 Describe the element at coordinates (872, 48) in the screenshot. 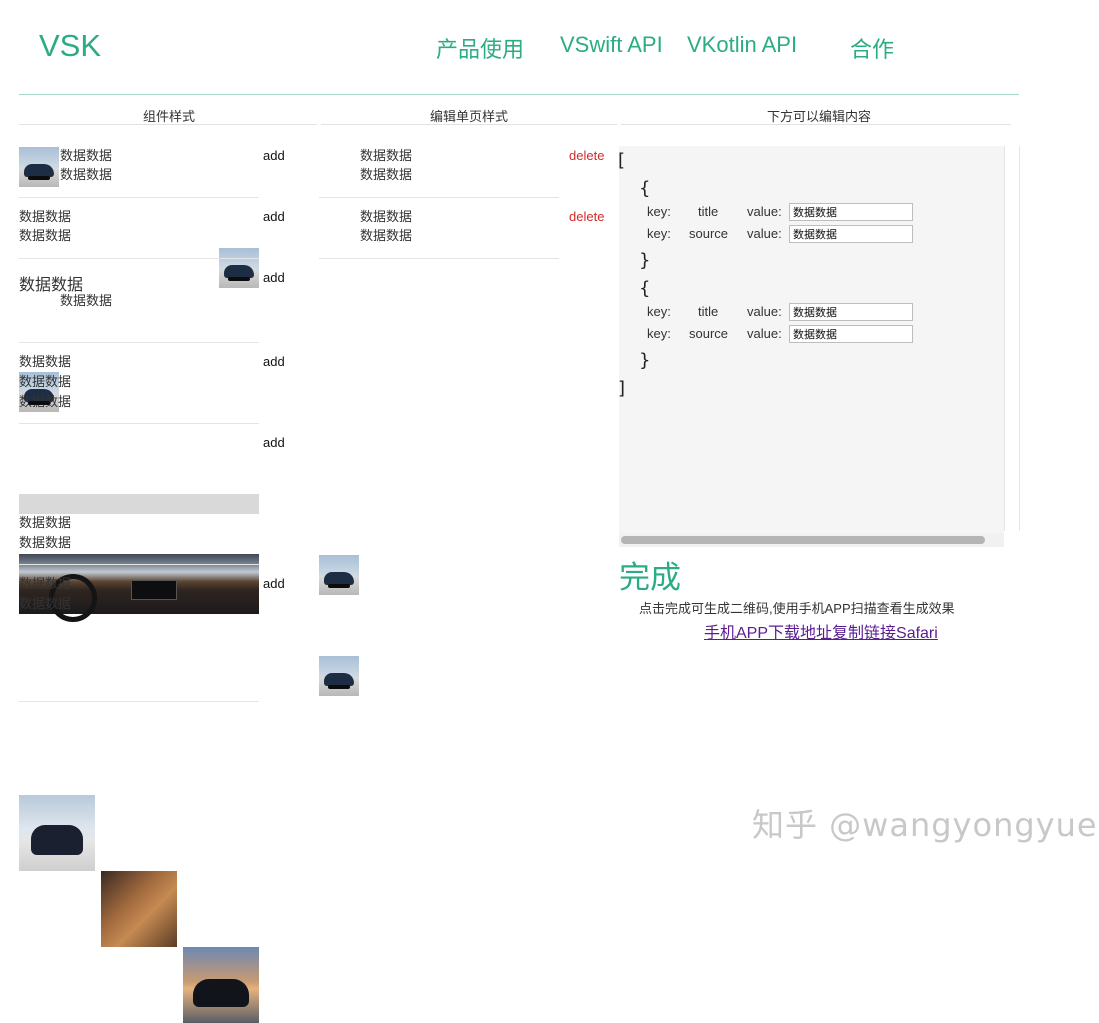

I see `nav-cooperation: 合作` at that location.